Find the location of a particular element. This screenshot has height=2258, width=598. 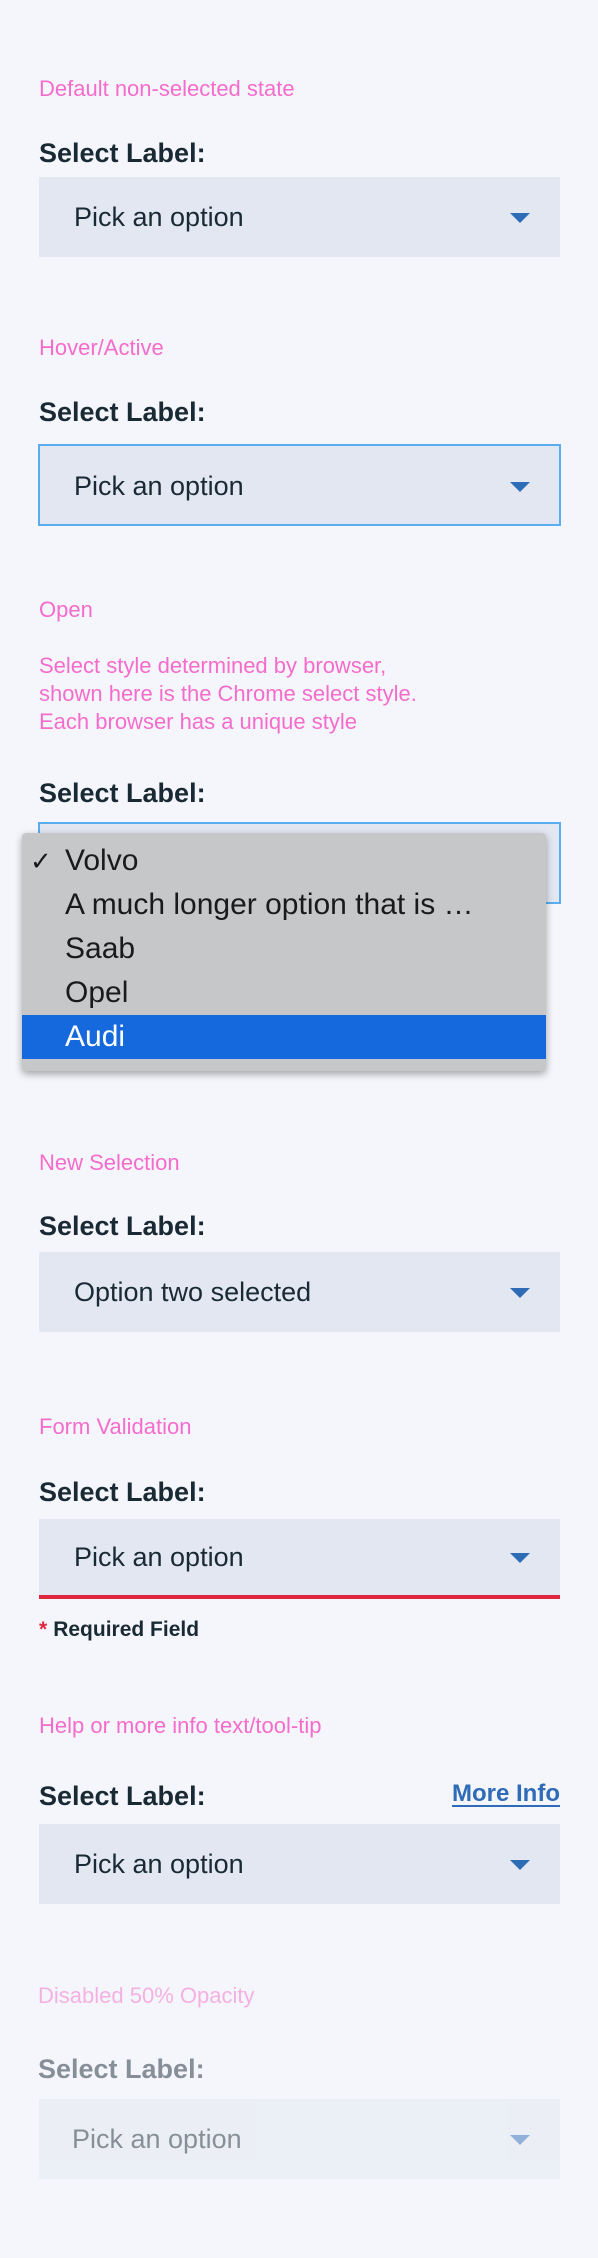

select-label-hover: Select Label: is located at coordinates (122, 412).